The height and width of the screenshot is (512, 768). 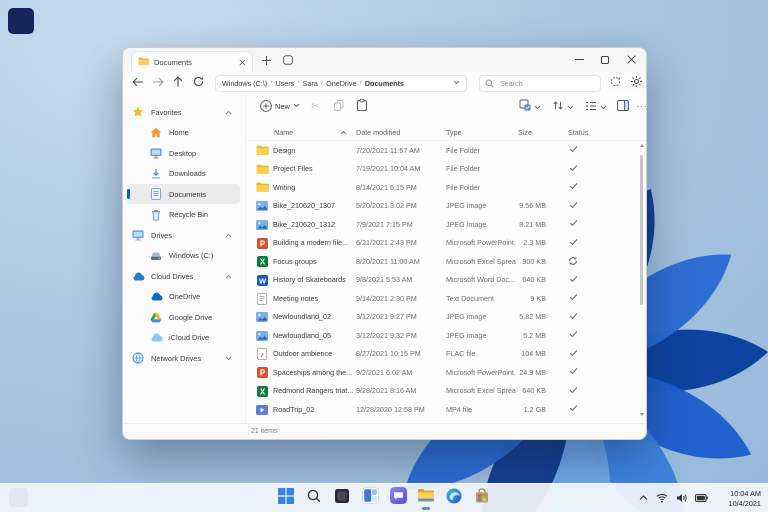 What do you see at coordinates (378, 132) in the screenshot?
I see `column-header-date: Date modified` at bounding box center [378, 132].